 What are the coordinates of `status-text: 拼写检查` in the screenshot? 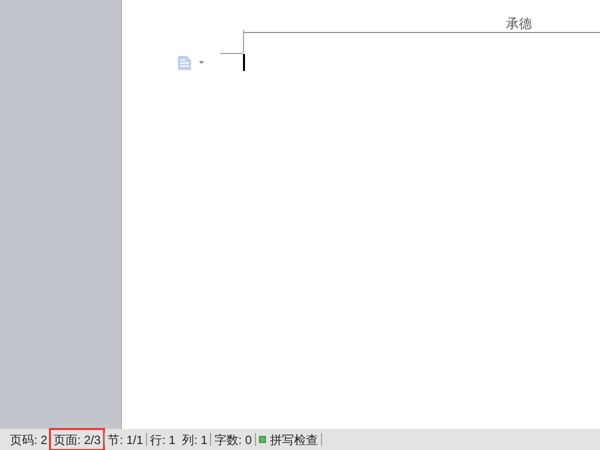 It's located at (294, 440).